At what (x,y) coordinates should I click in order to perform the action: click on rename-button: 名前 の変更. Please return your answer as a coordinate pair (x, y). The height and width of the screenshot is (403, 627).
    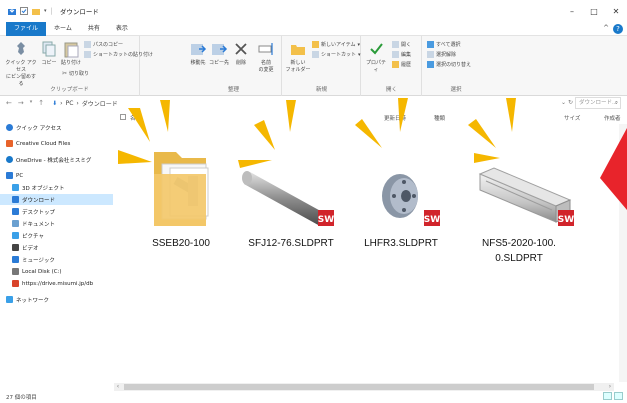
    Looking at the image, I should click on (266, 57).